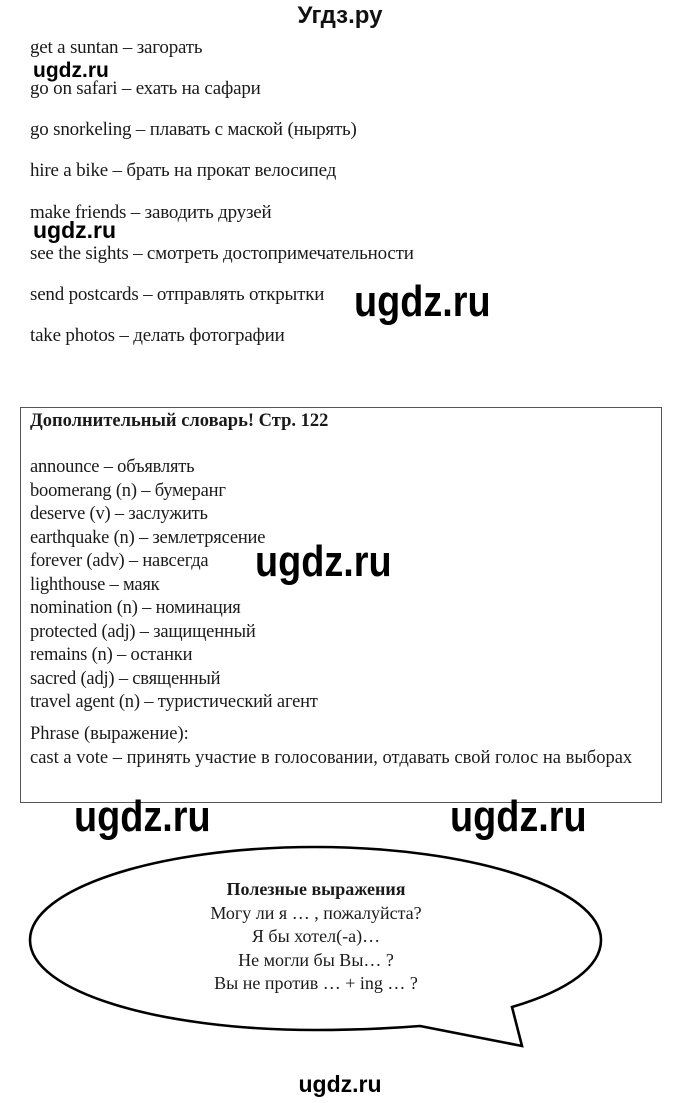 This screenshot has height=1103, width=680. What do you see at coordinates (179, 421) in the screenshot?
I see `vocab-box-title: Дополнительный словарь! Стр. 122` at bounding box center [179, 421].